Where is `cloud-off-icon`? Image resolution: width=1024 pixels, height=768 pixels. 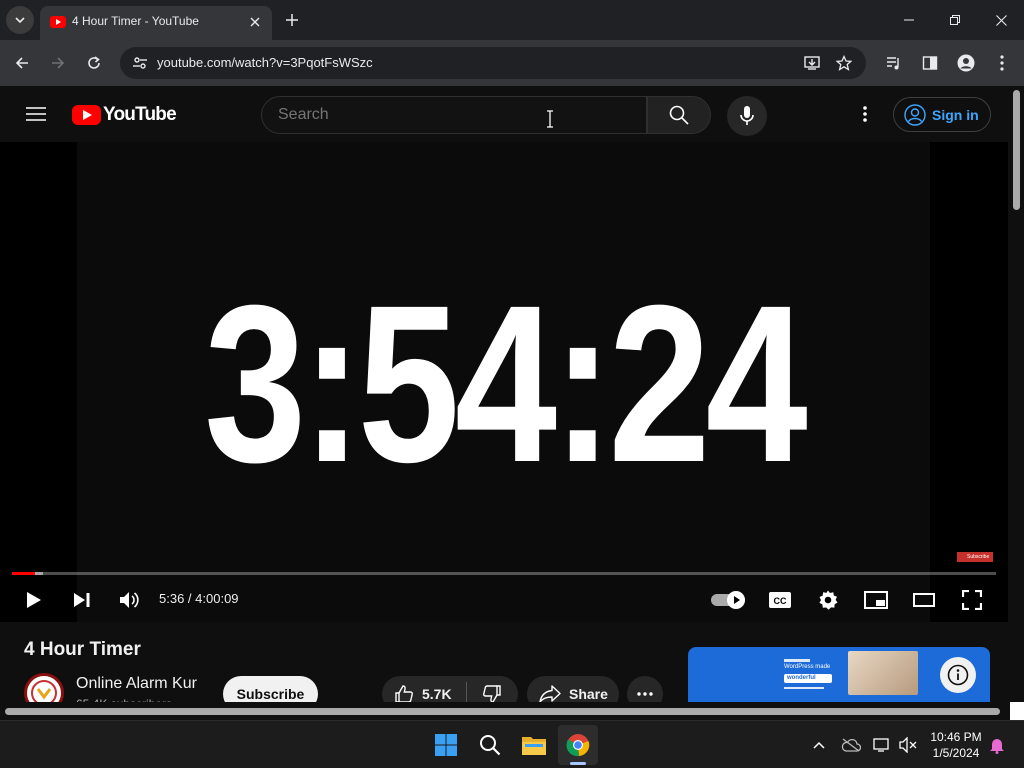 cloud-off-icon is located at coordinates (851, 745).